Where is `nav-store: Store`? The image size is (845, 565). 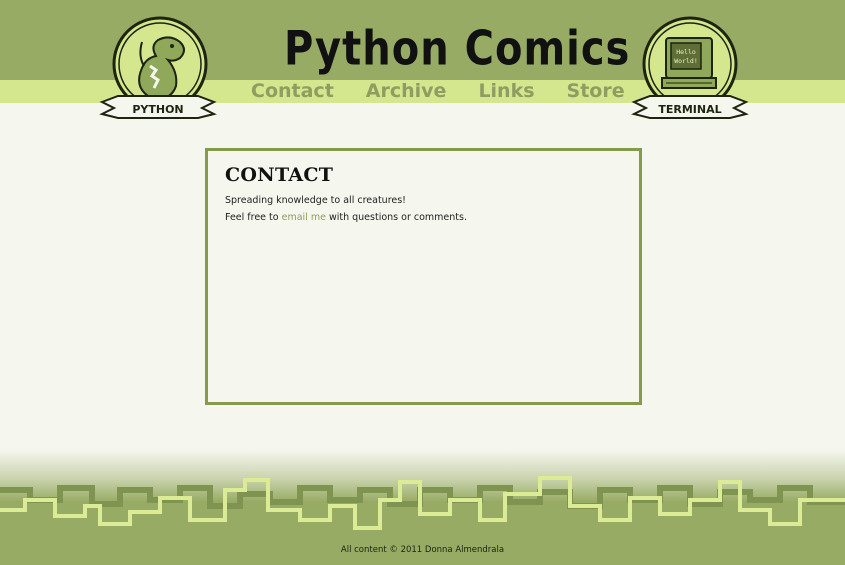
nav-store: Store is located at coordinates (596, 91).